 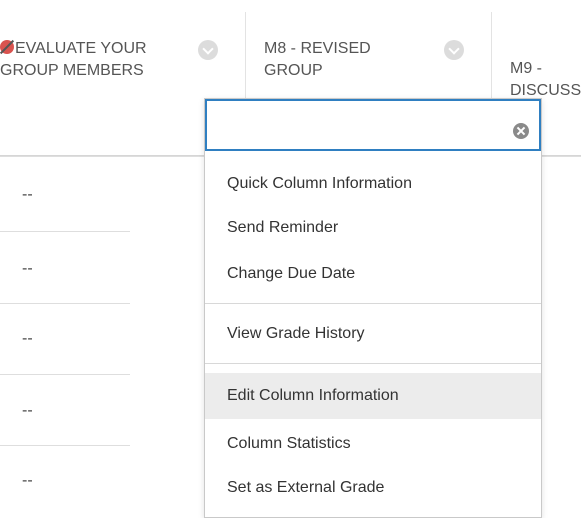 I want to click on menu-search-input, so click(x=355, y=126).